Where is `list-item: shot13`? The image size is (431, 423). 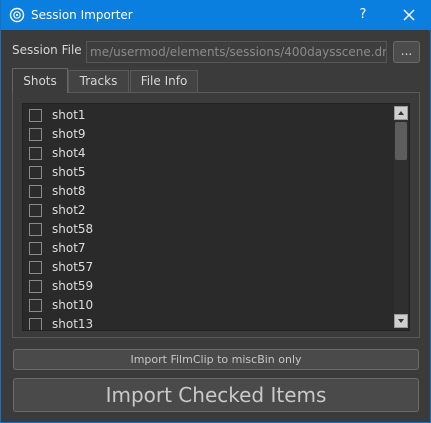
list-item: shot13 is located at coordinates (208, 323).